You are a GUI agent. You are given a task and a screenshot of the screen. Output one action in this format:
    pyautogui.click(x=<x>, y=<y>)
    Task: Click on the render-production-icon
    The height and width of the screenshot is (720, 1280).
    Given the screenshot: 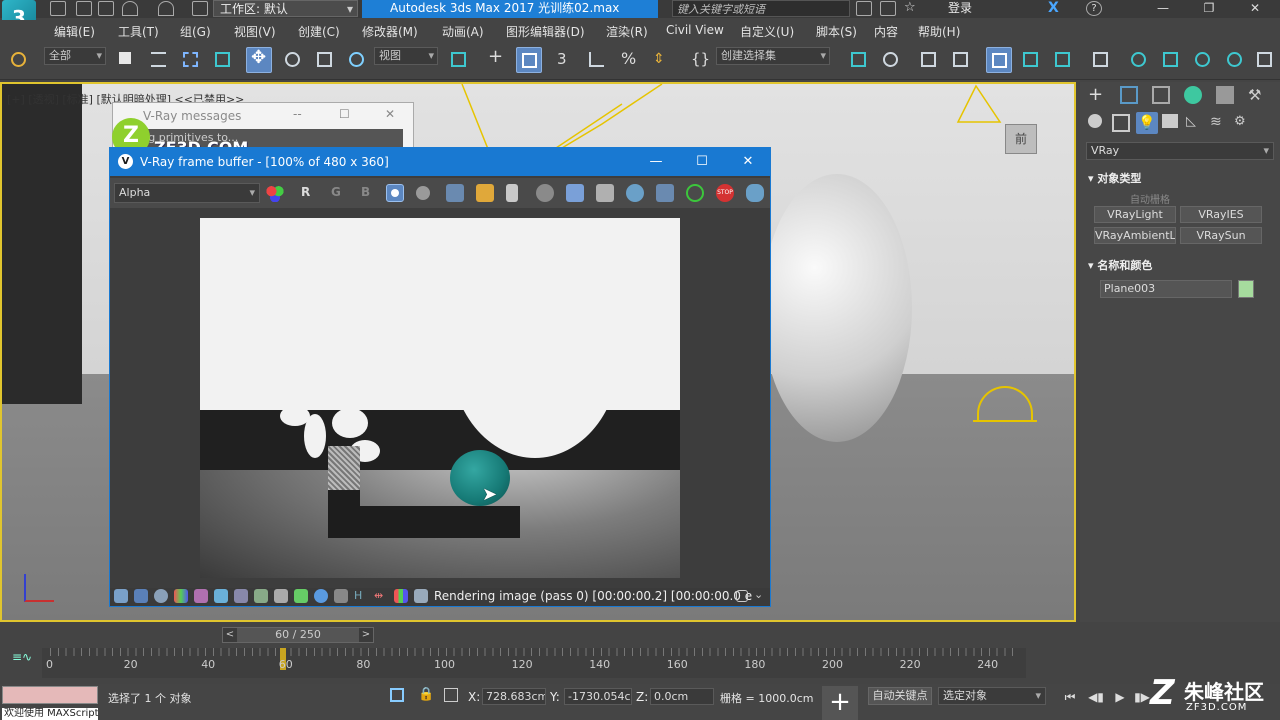 What is the action you would take?
    pyautogui.click(x=1203, y=60)
    